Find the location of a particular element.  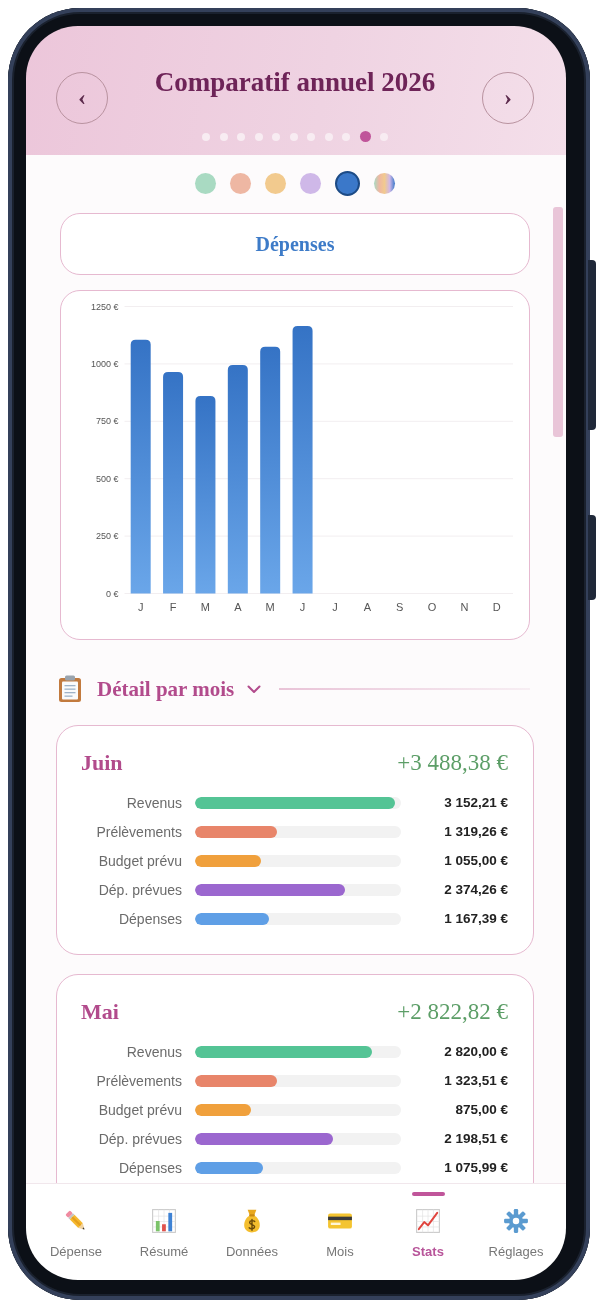

nav-tab: Mois is located at coordinates (340, 1232).